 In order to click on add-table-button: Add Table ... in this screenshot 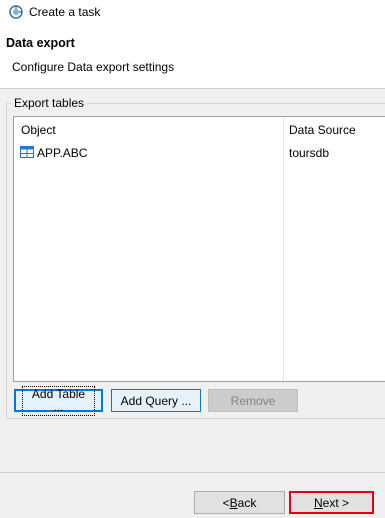, I will do `click(58, 400)`.